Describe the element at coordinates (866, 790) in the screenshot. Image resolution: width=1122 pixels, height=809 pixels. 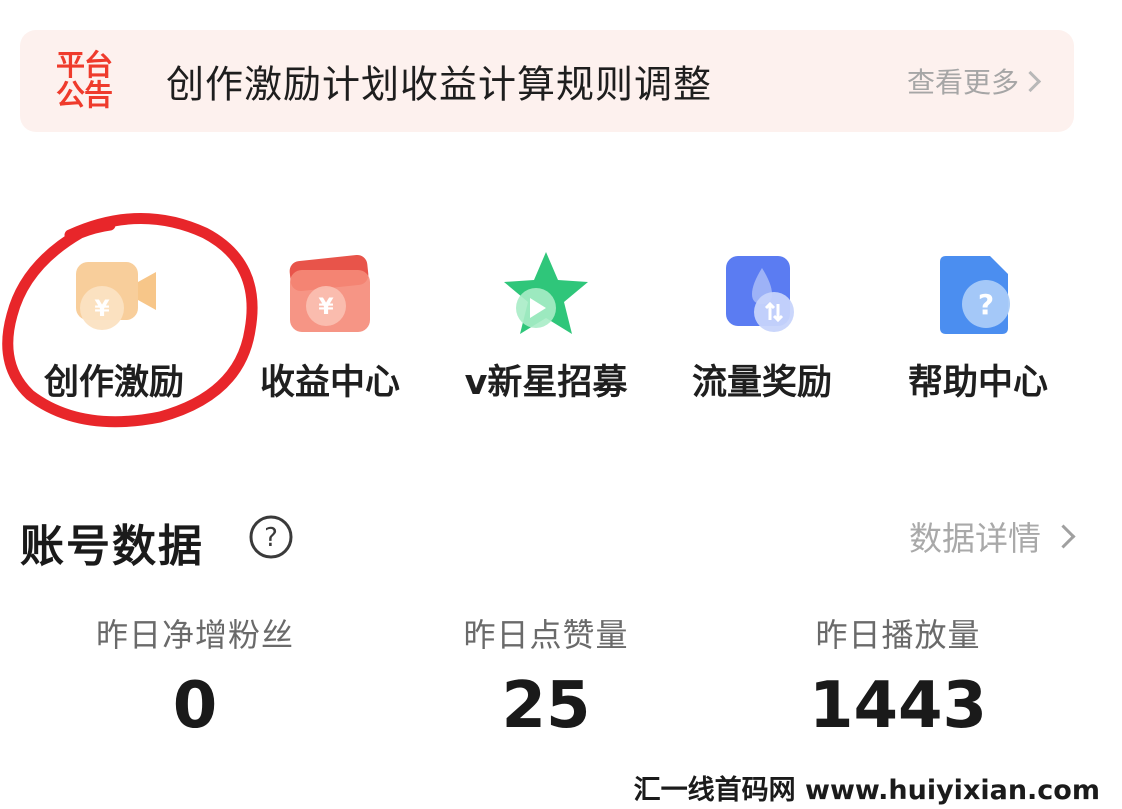
I see `watermark: 汇一线首码网 www.huiyixian.com` at that location.